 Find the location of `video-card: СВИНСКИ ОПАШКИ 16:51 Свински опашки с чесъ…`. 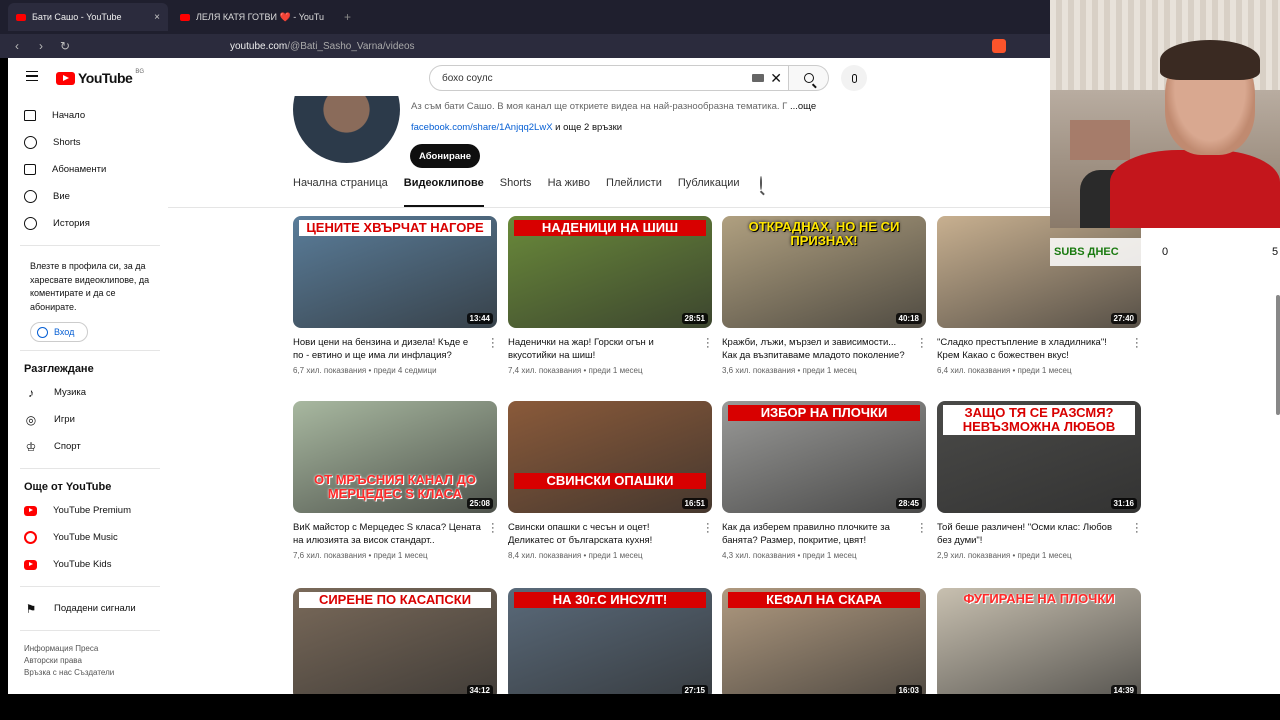

video-card: СВИНСКИ ОПАШКИ 16:51 Свински опашки с чесъ… is located at coordinates (610, 480).